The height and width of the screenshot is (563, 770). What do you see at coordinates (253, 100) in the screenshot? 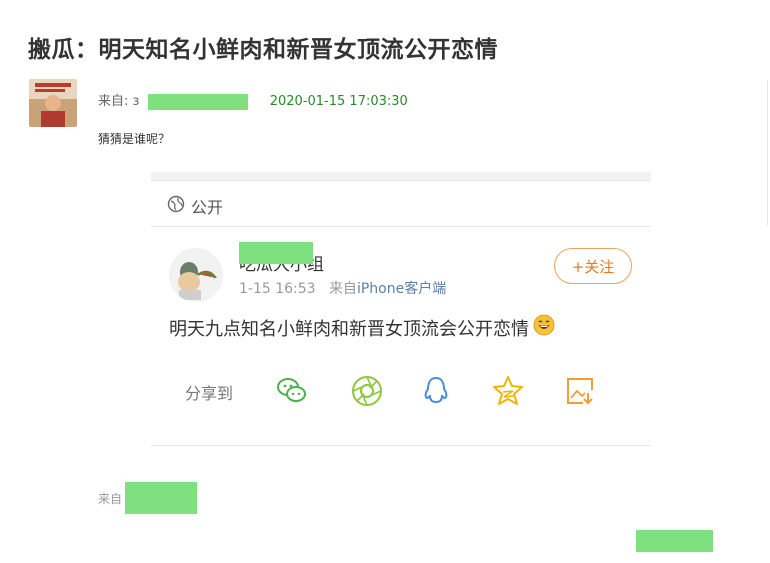
I see `post-meta: 来自: з 2020-01-15 17:03:30` at bounding box center [253, 100].